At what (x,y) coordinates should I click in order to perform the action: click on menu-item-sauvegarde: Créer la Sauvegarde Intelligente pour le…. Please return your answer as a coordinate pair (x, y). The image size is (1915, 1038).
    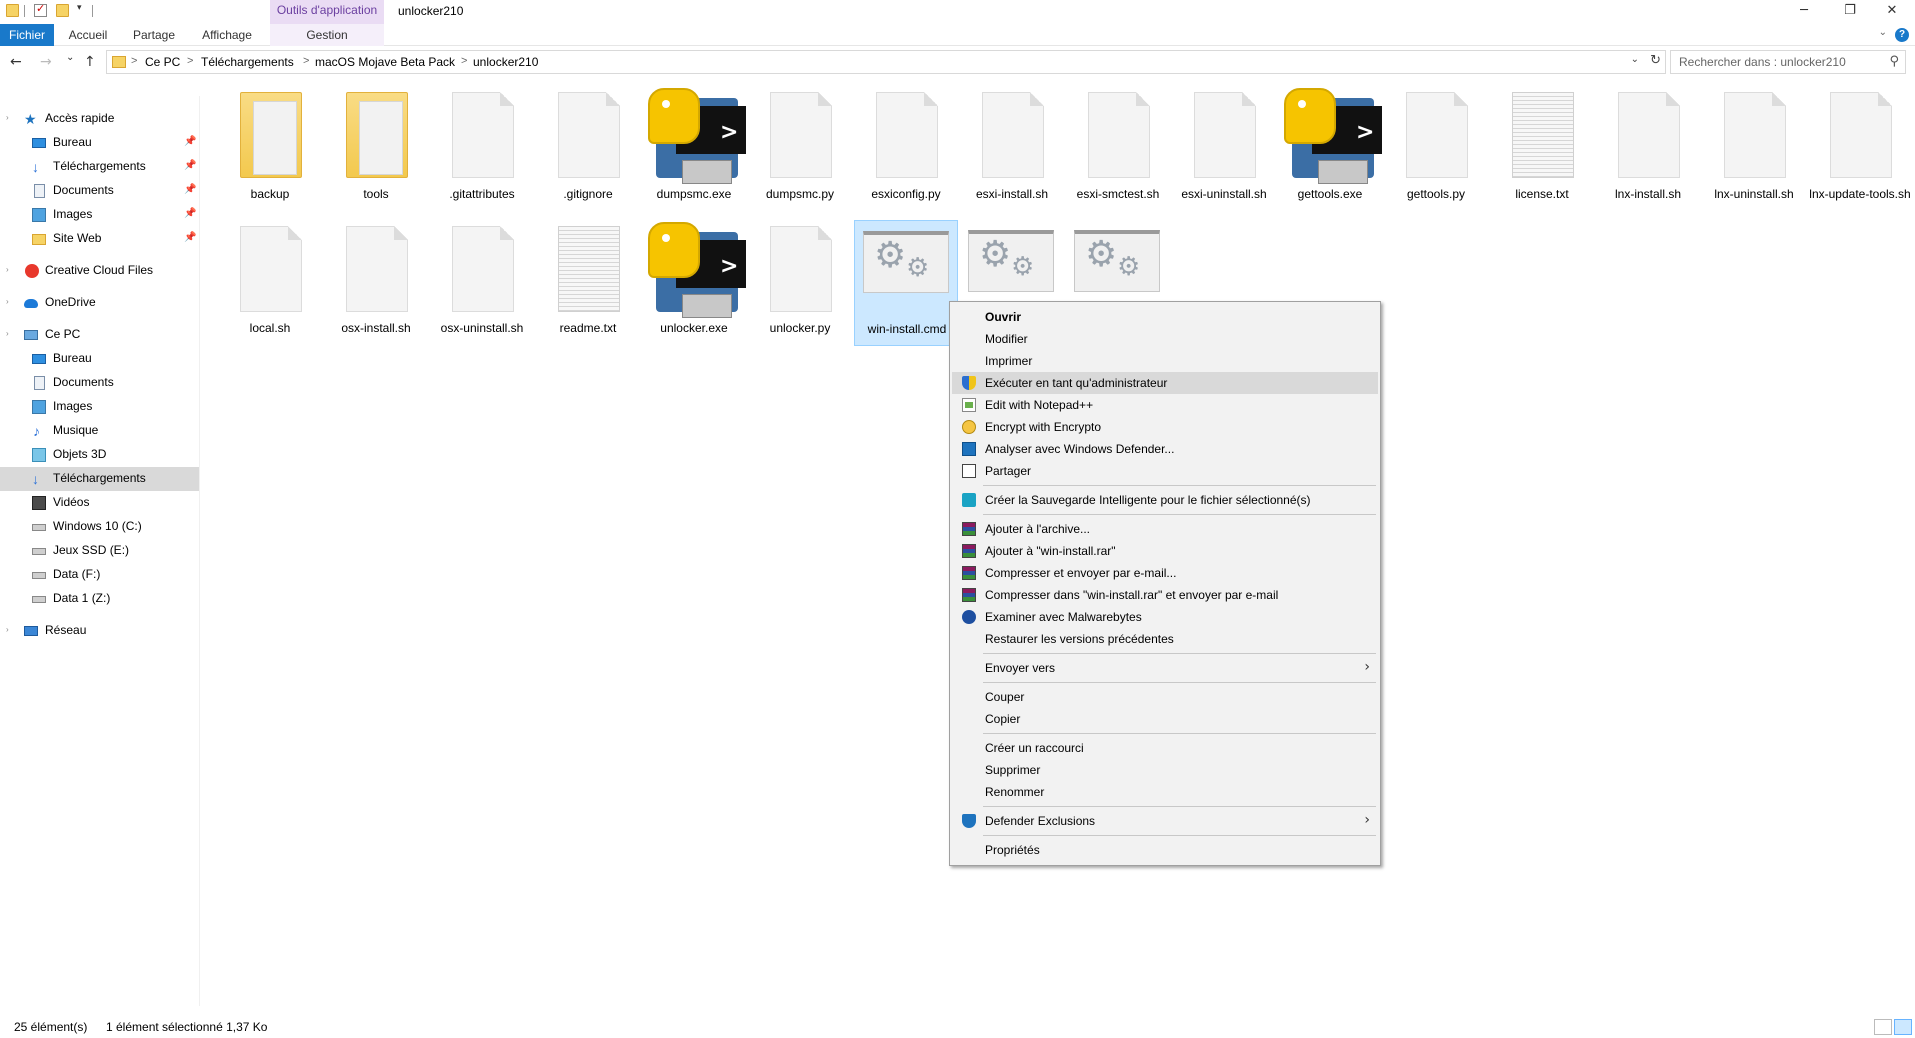
    Looking at the image, I should click on (1165, 500).